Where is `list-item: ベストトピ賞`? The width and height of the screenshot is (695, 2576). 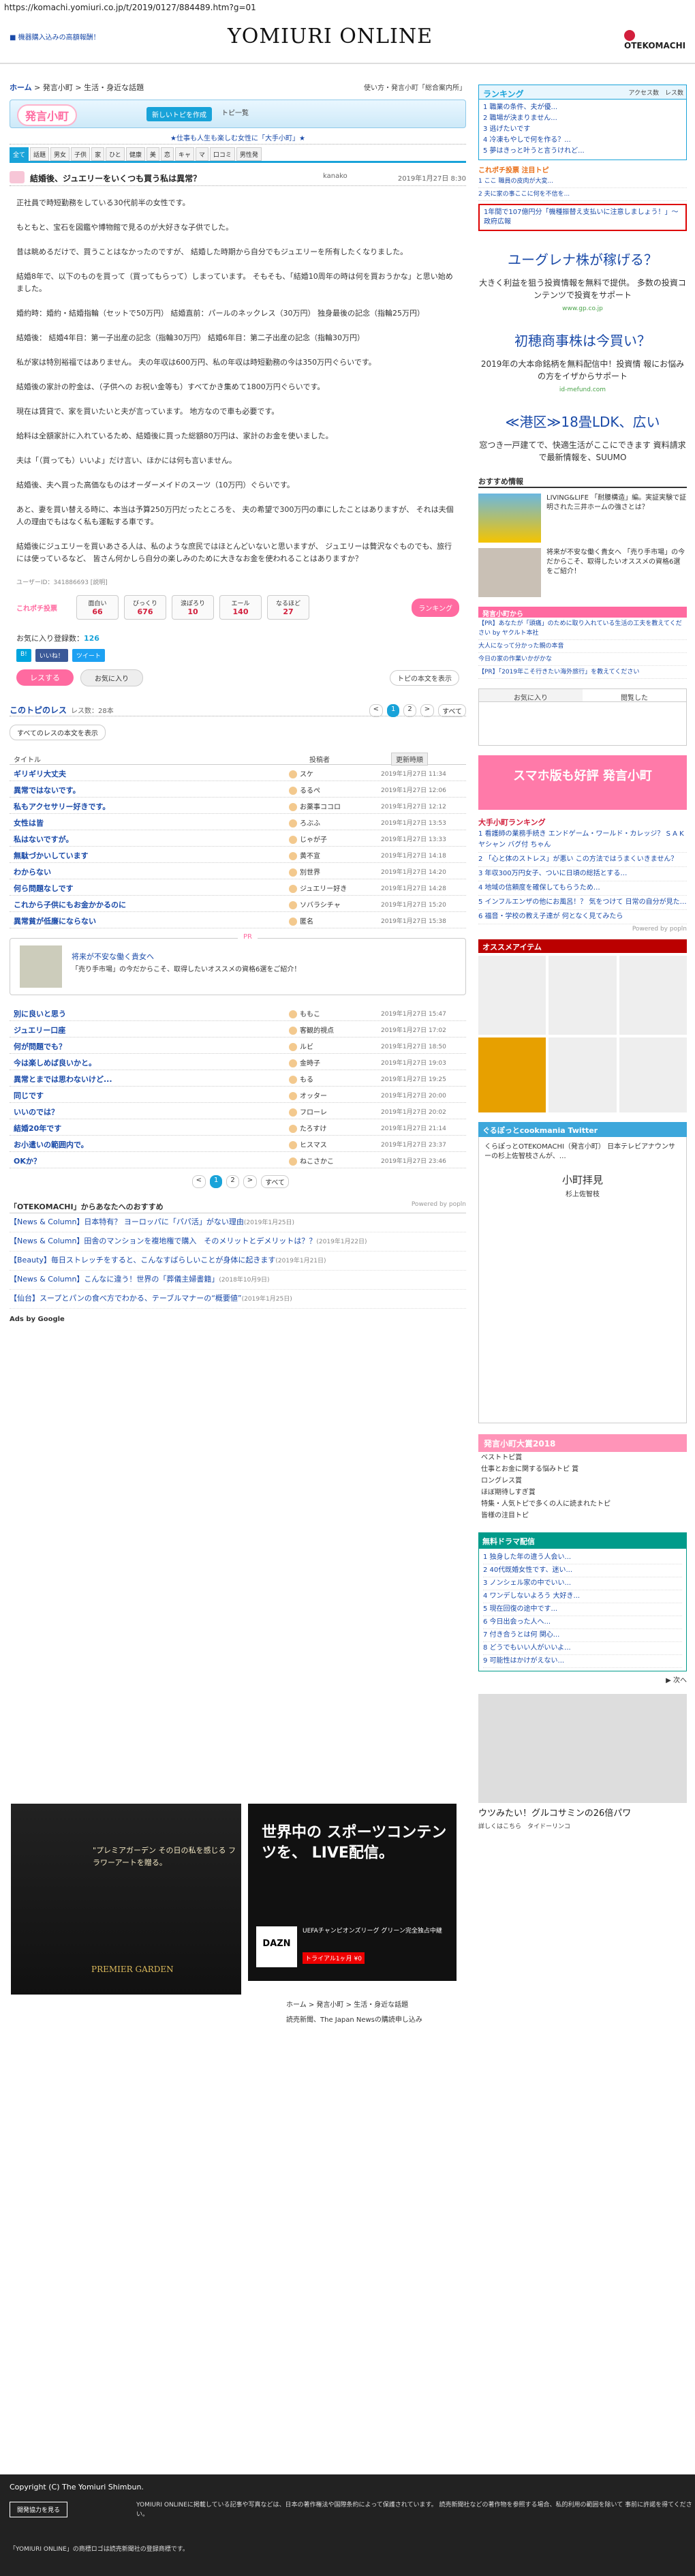
list-item: ベストトピ賞 is located at coordinates (582, 1458).